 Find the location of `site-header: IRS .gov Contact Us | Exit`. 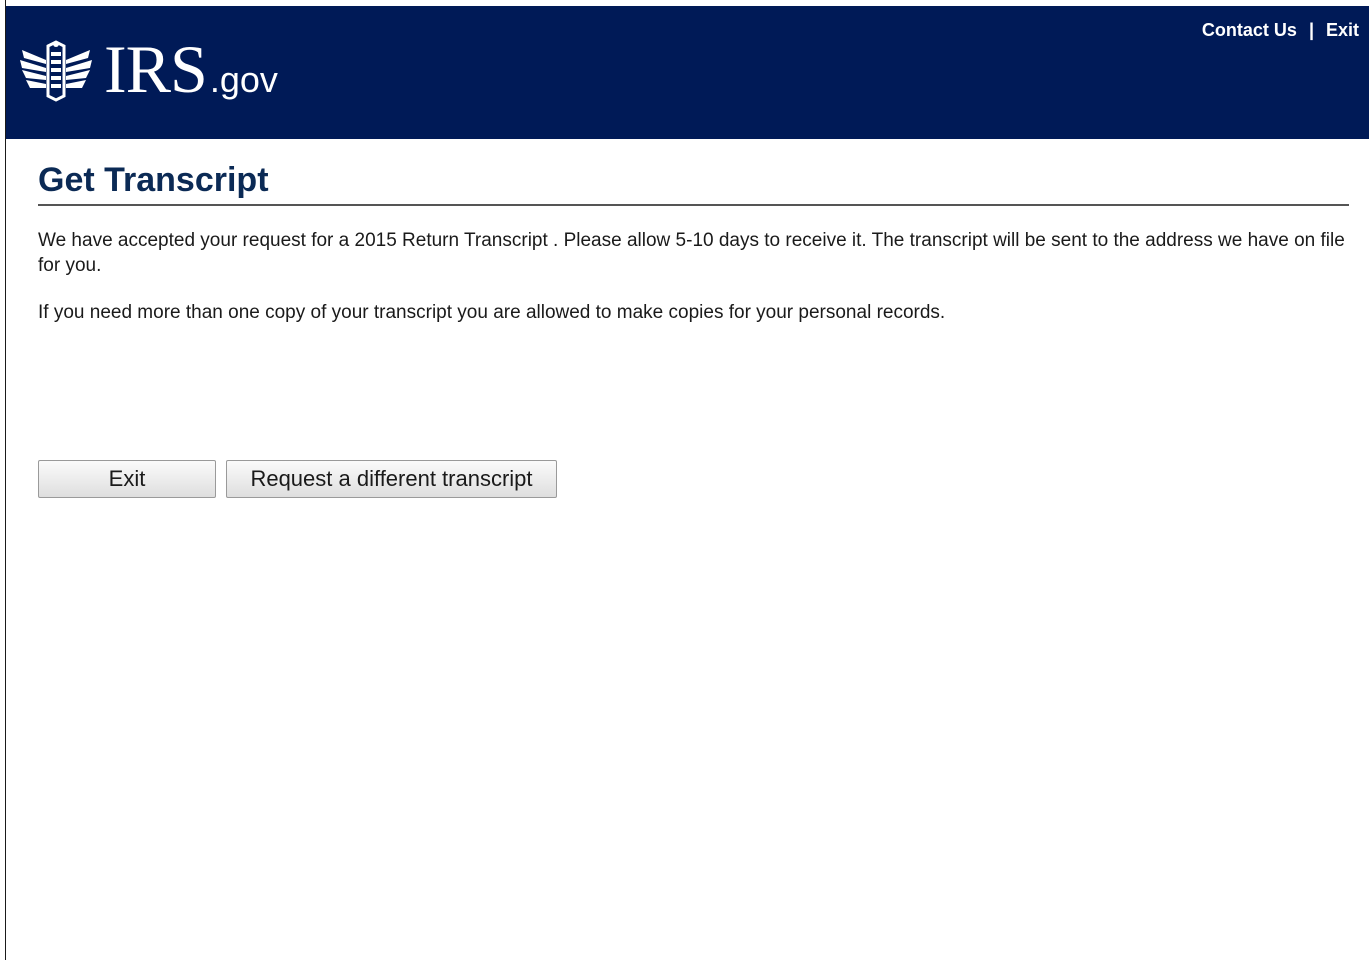

site-header: IRS .gov Contact Us | Exit is located at coordinates (687, 72).